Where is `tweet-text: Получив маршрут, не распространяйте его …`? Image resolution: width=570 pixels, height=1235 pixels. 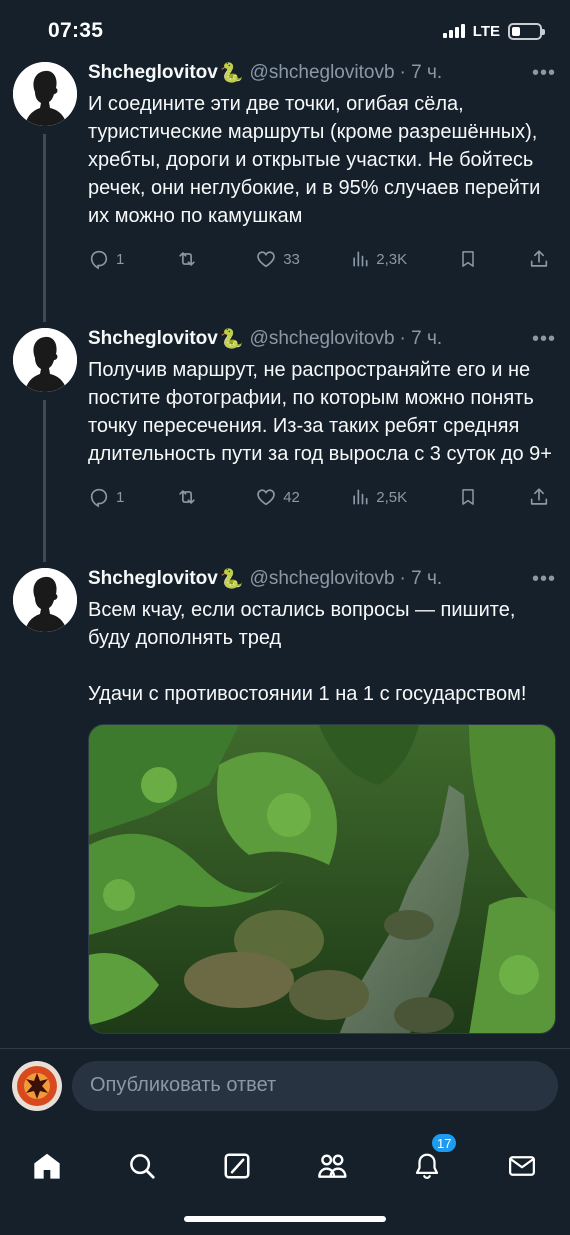
tweet-text: Получив маршрут, не распространяйте его … is located at coordinates (320, 412).